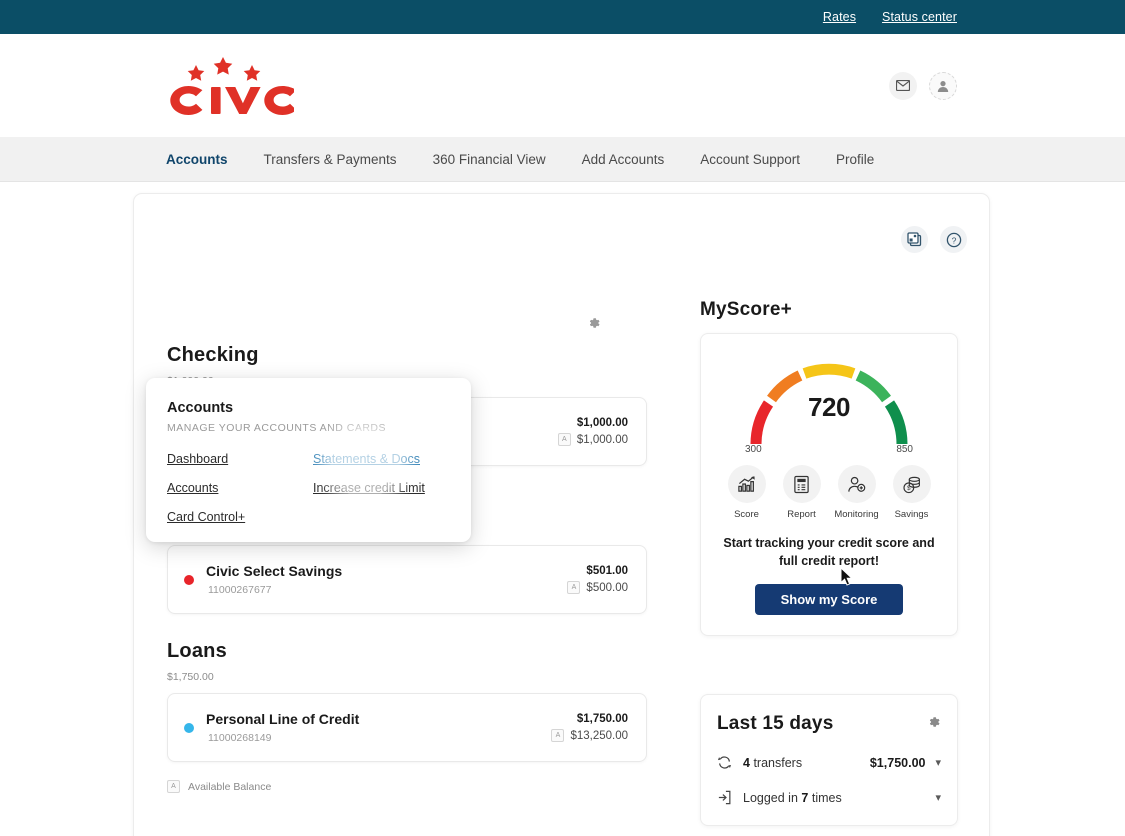  Describe the element at coordinates (801, 514) in the screenshot. I see `feature-label: Report` at that location.